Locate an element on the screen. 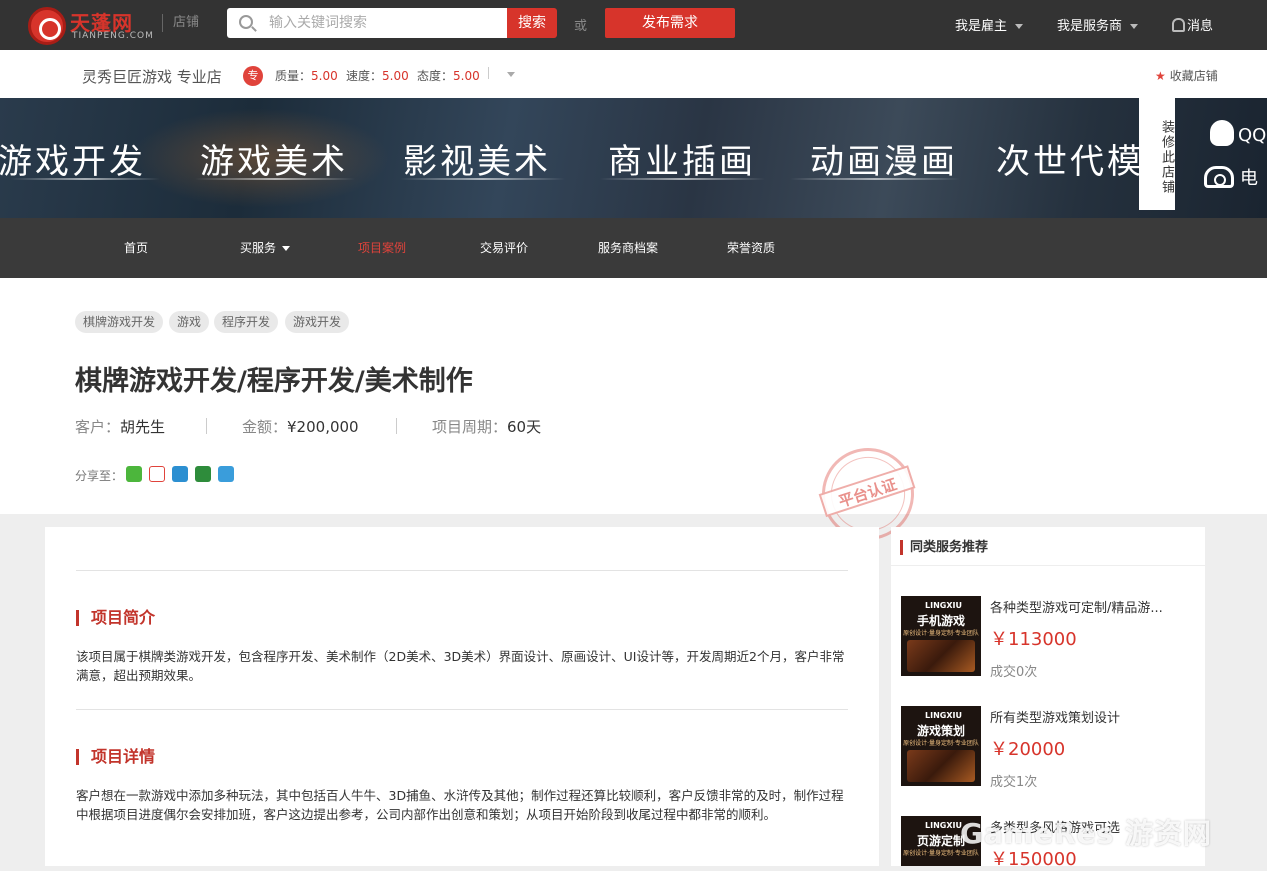 The height and width of the screenshot is (871, 1267). messages-label: 消息 is located at coordinates (1200, 26).